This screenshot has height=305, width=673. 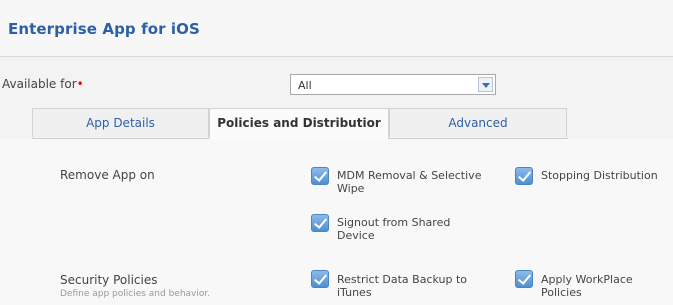 What do you see at coordinates (394, 229) in the screenshot?
I see `signout-shared-device-label: Signout from Shared Device` at bounding box center [394, 229].